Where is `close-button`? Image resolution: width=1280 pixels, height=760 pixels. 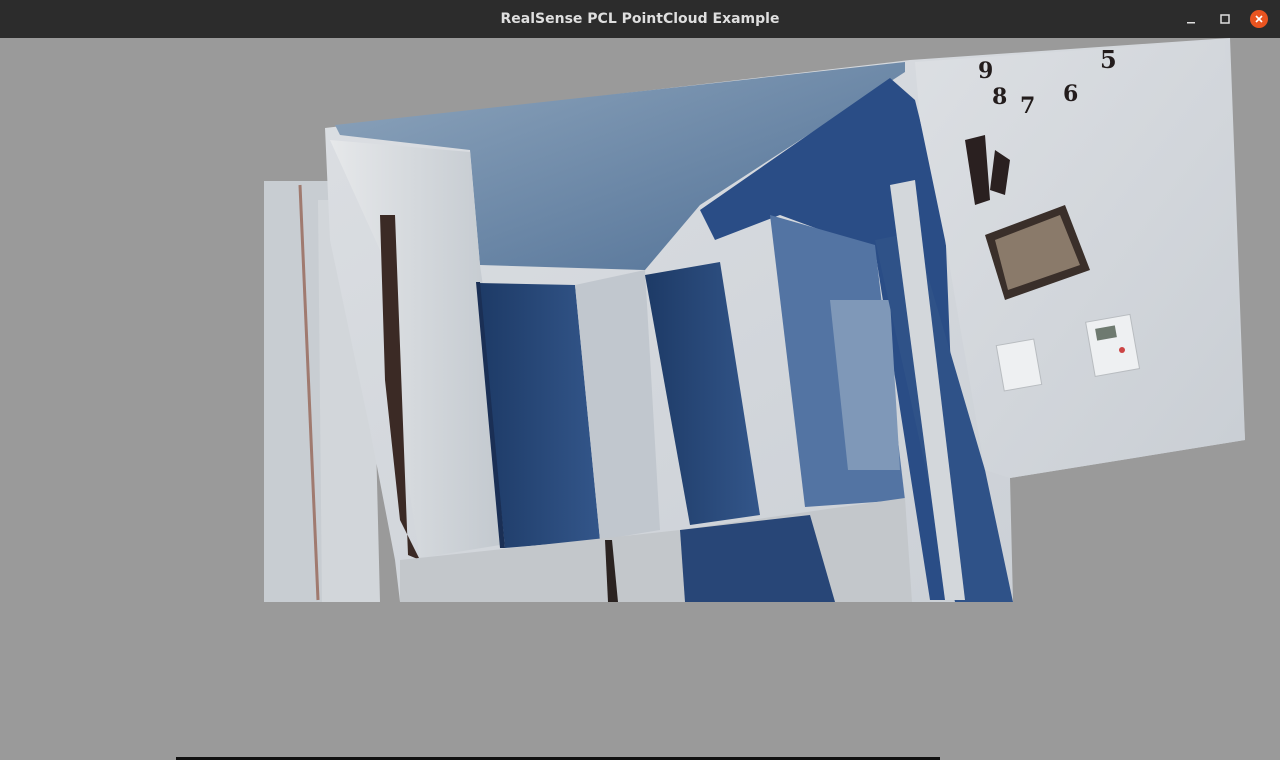
close-button is located at coordinates (1259, 19).